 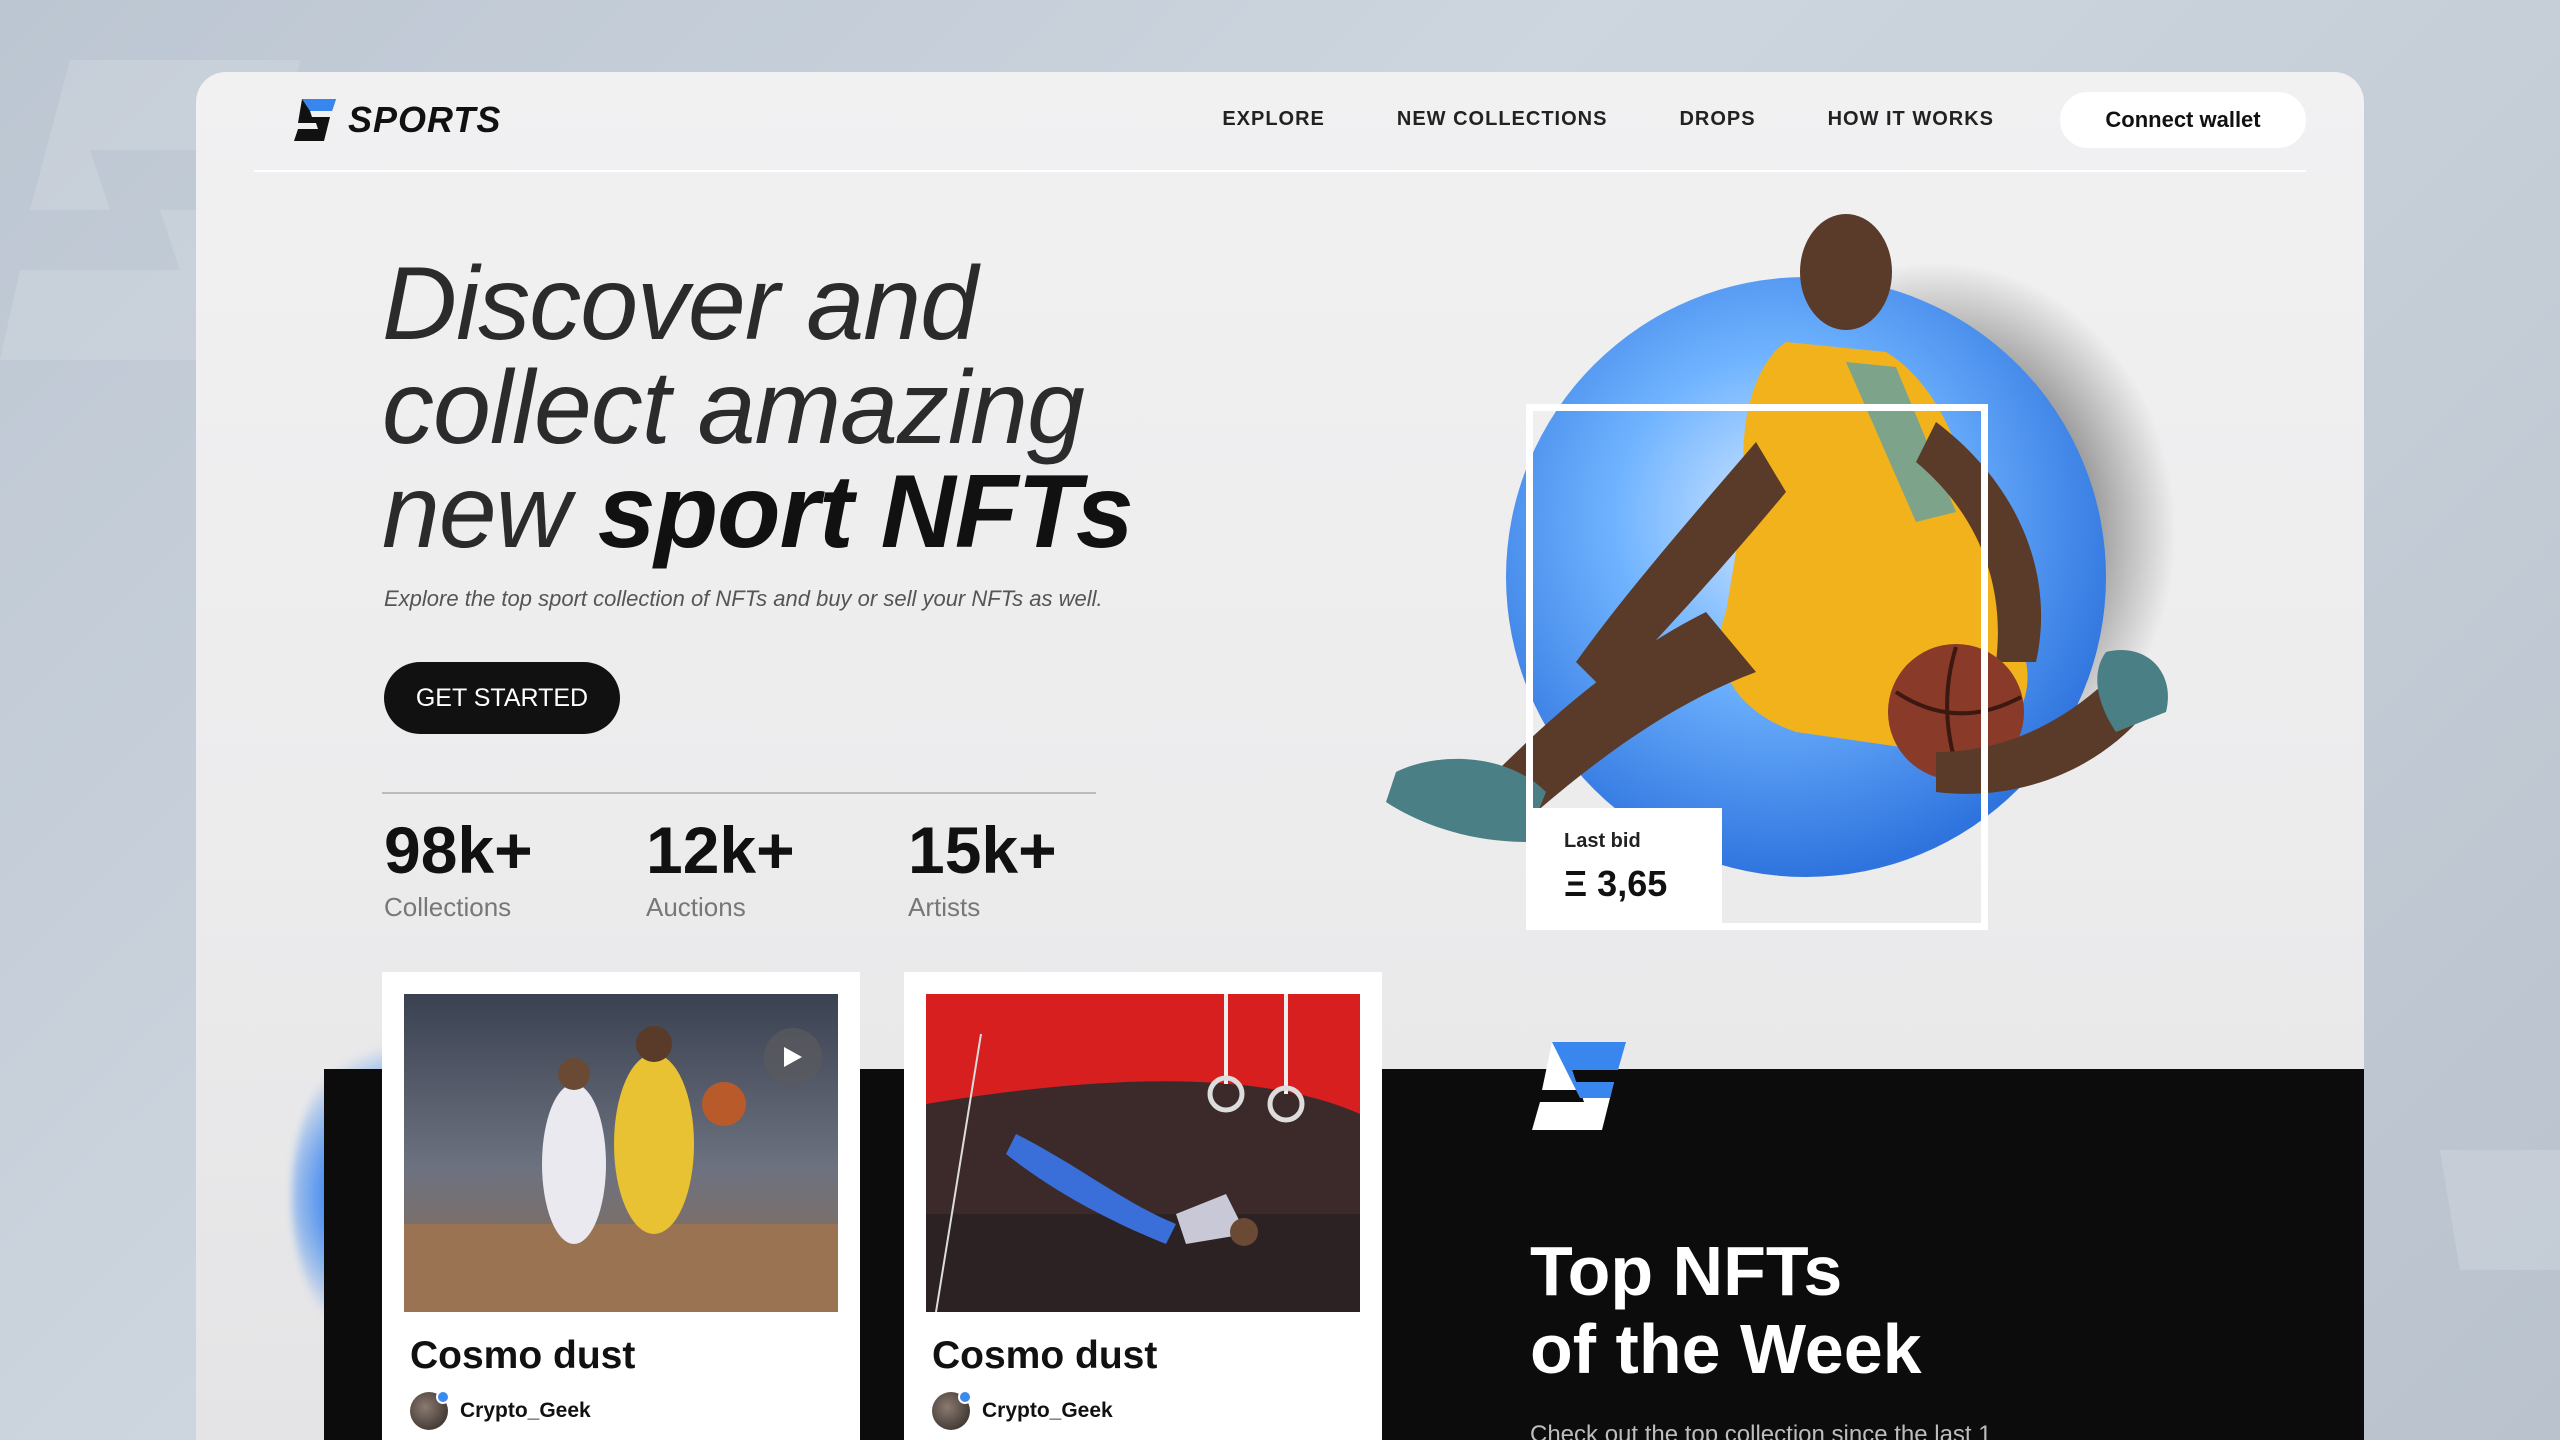 I want to click on nav-new-collections: NEW COLLECTIONS, so click(x=1502, y=119).